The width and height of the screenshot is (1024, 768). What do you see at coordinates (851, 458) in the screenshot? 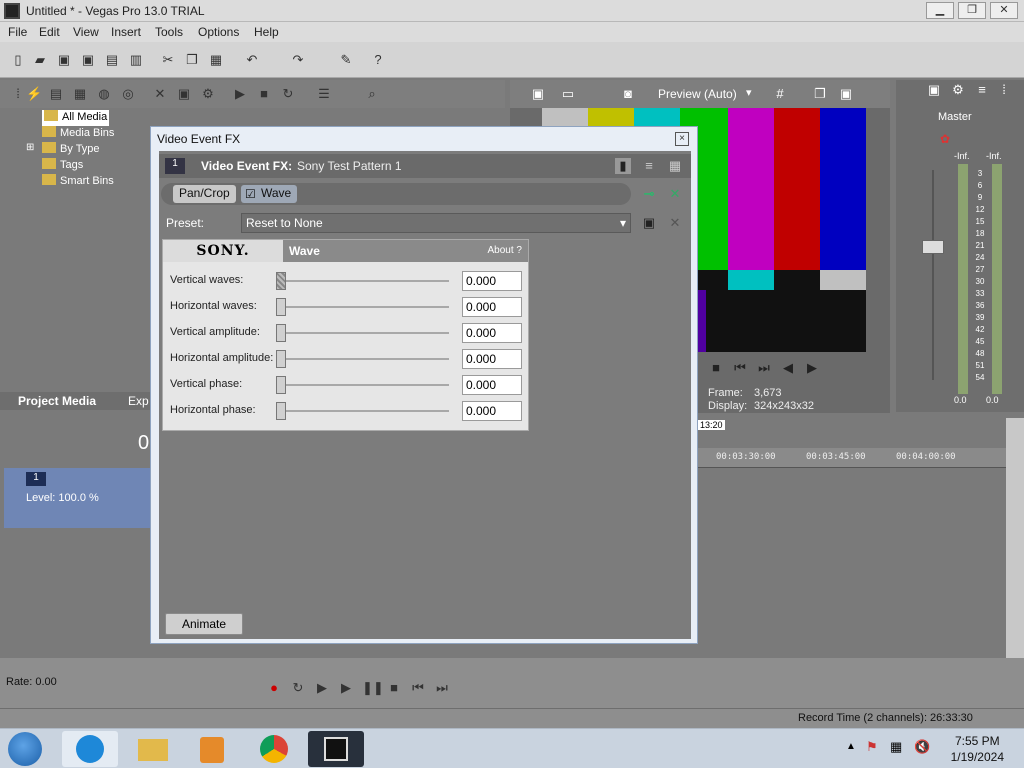
I see `time-ruler: 00:03:30:00 00:03:45:00 00:04:00:00` at bounding box center [851, 458].